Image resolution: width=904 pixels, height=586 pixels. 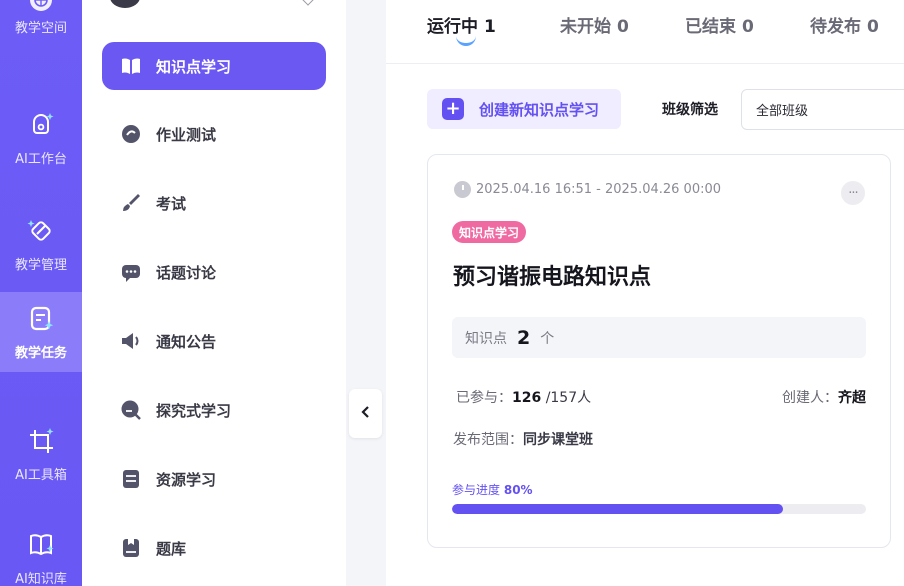 I want to click on create-knowledge-learning-button: + 创建新知识点学习, so click(x=524, y=109).